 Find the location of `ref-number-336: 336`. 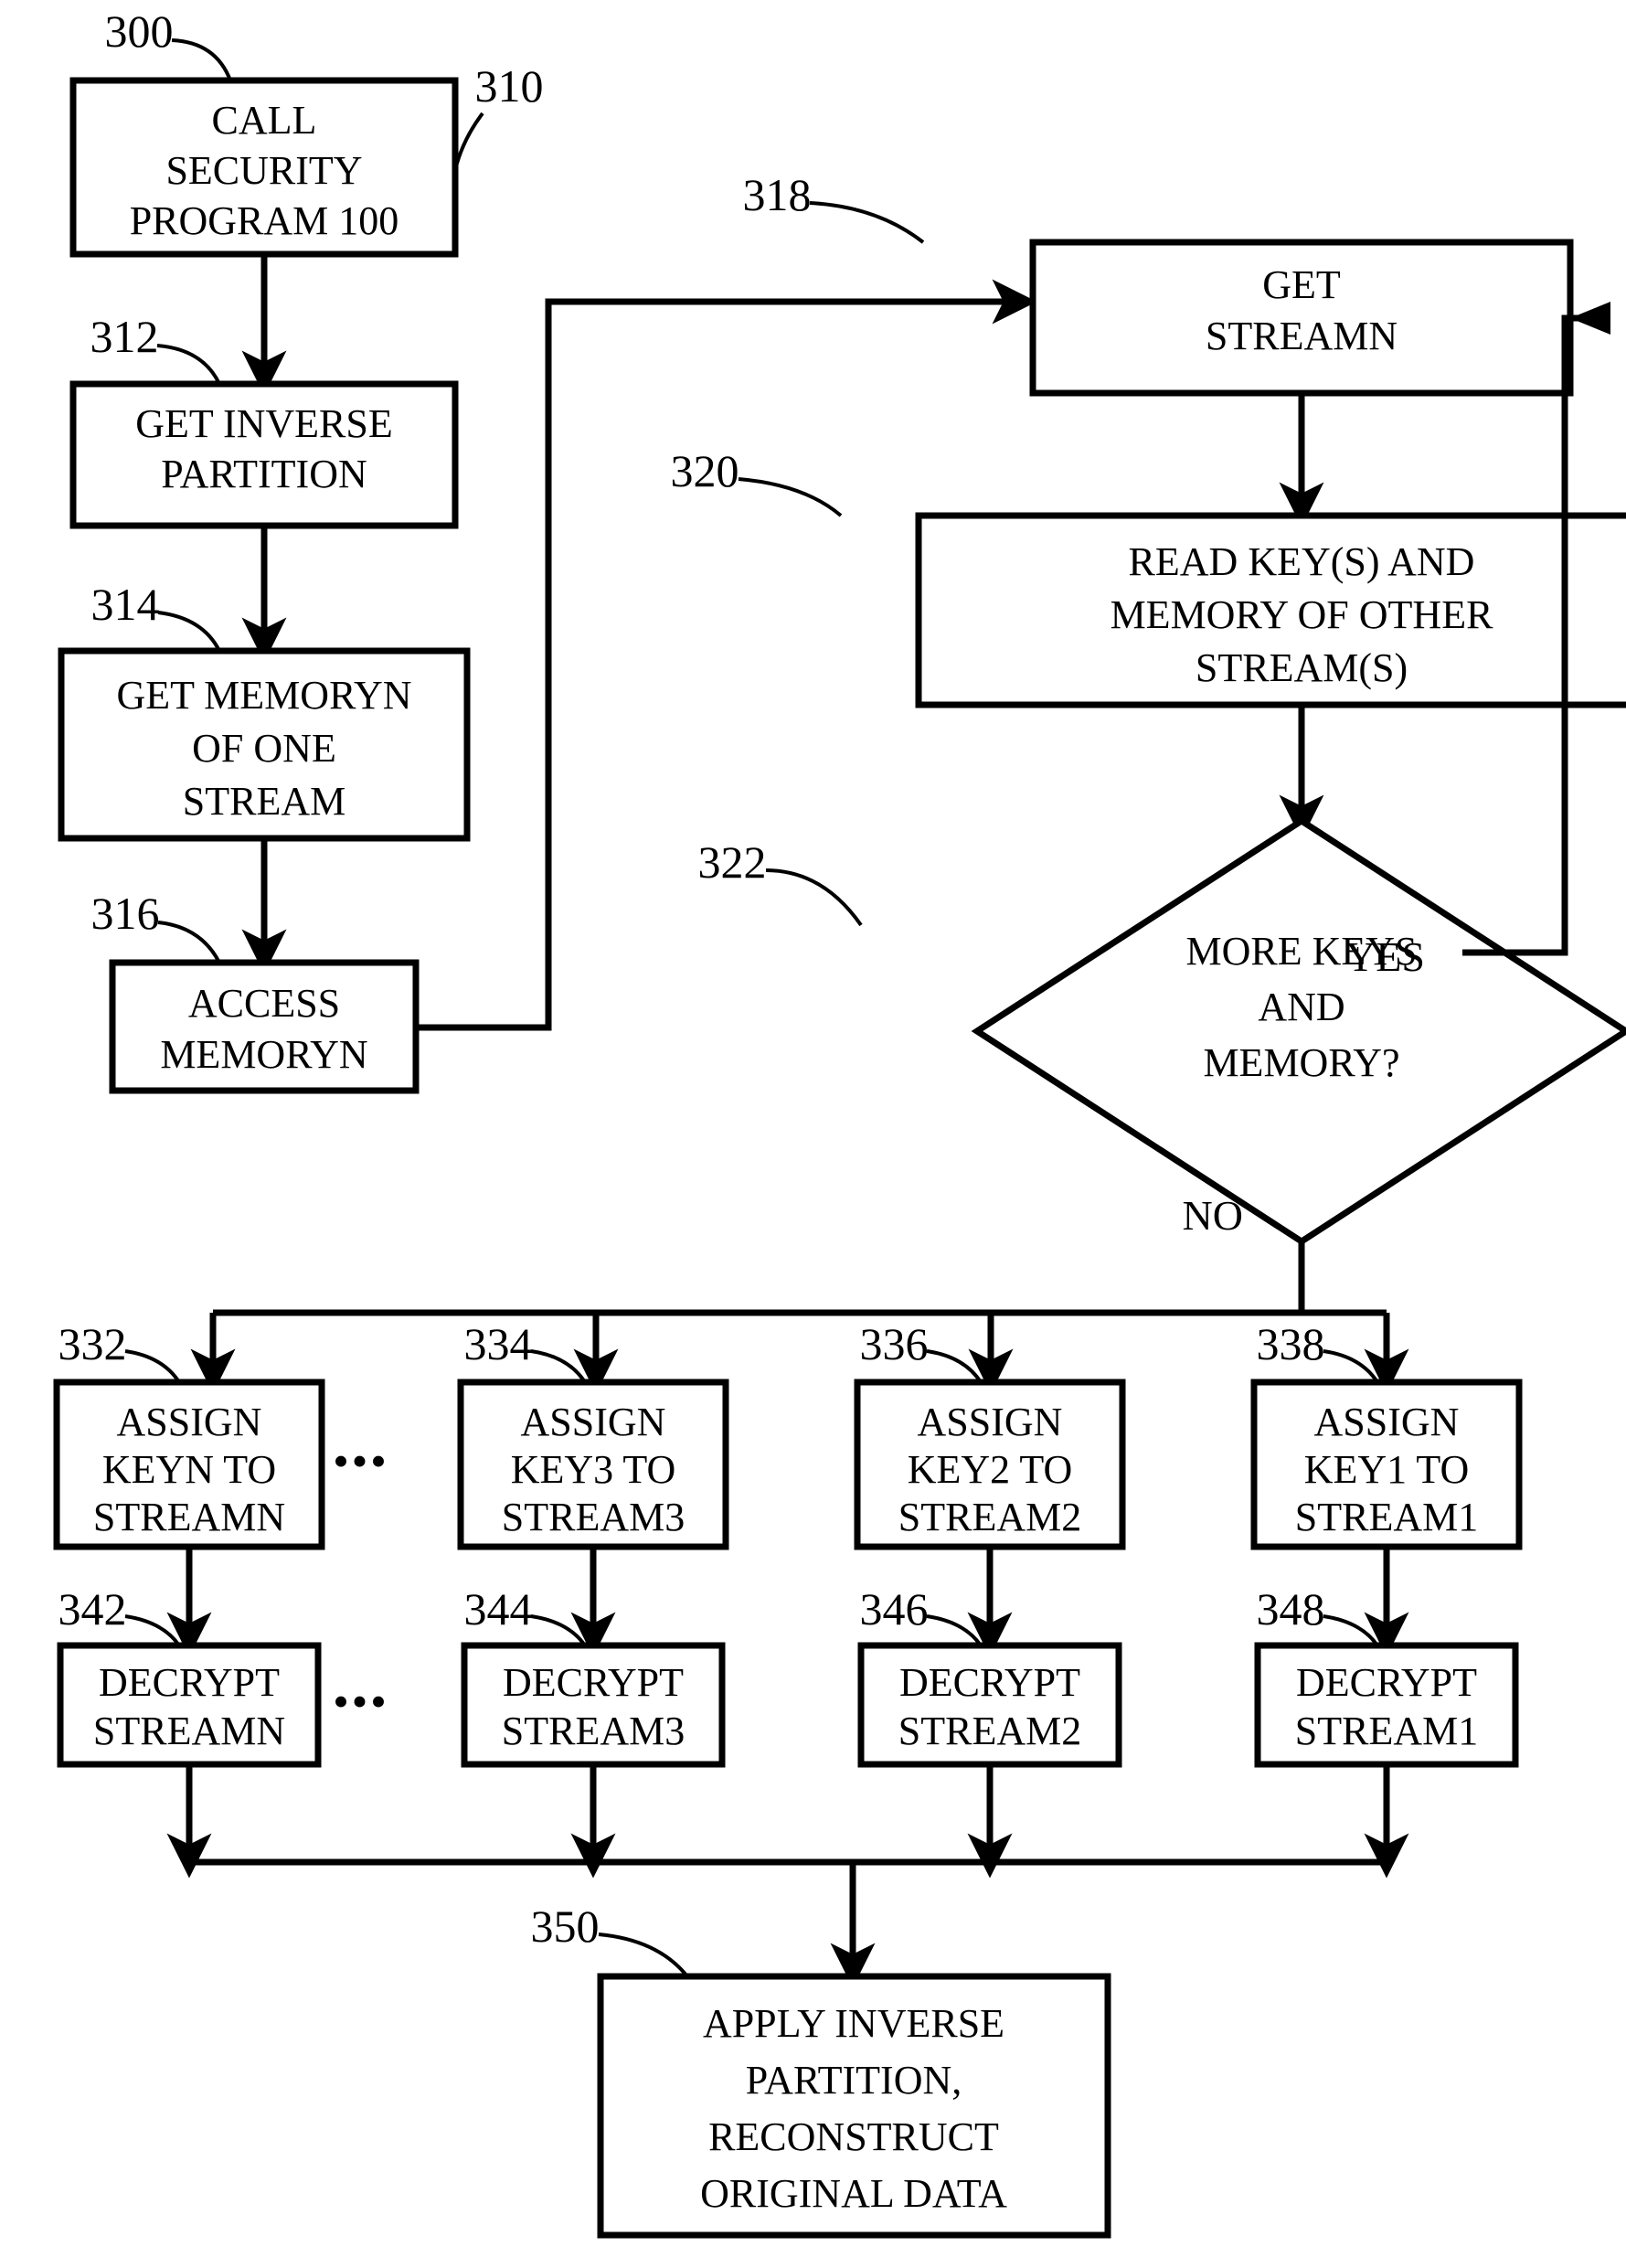

ref-number-336: 336 is located at coordinates (894, 1343).